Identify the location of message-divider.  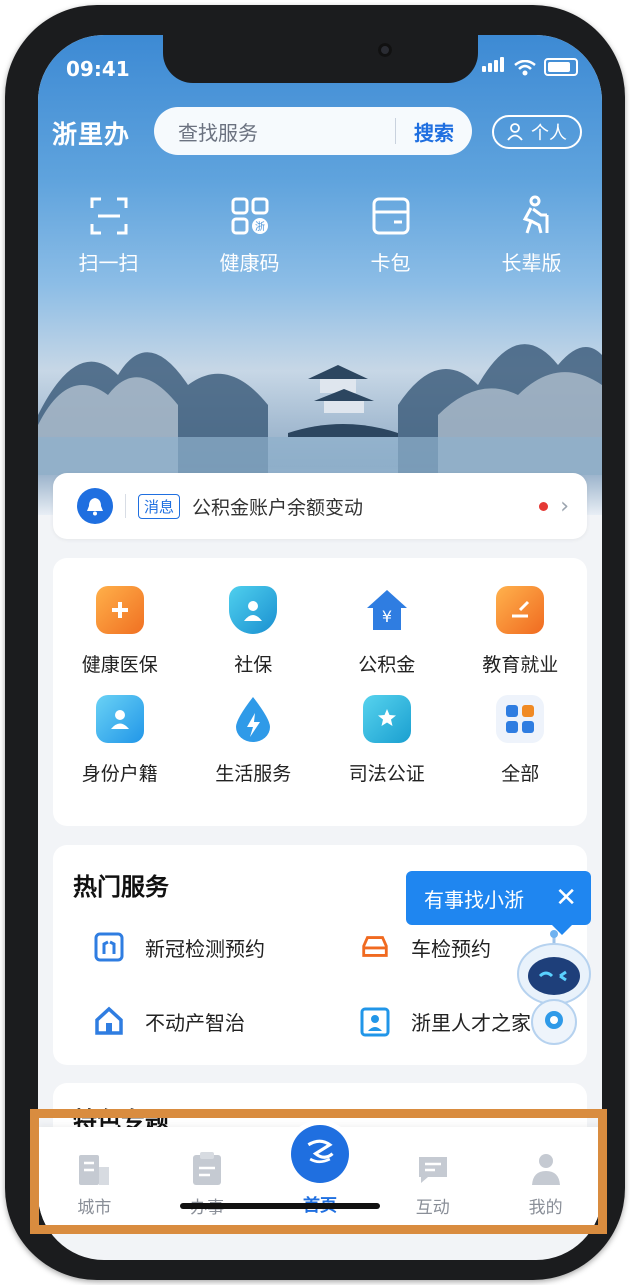
(125, 506).